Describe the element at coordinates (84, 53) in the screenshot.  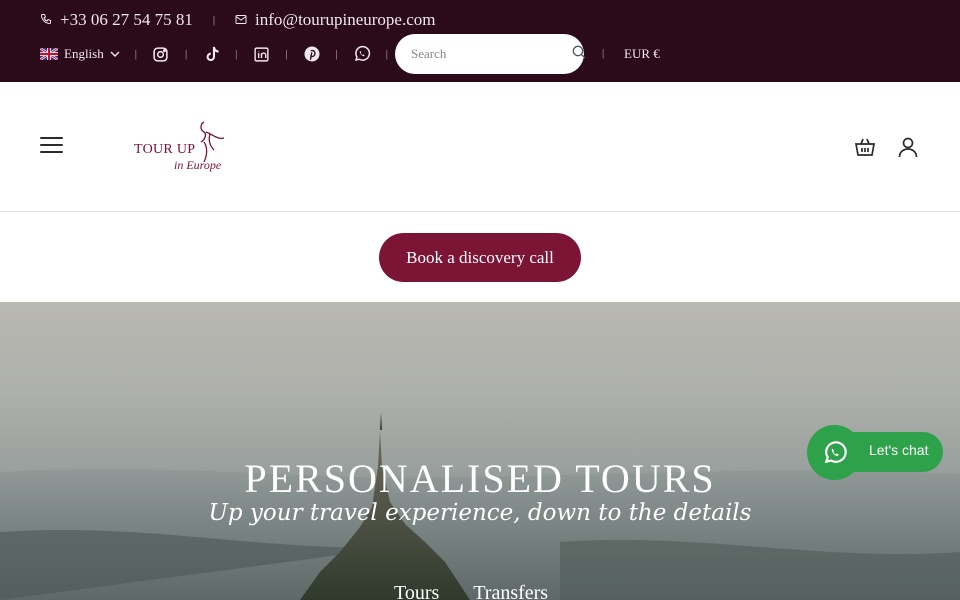
I see `language-label: English` at that location.